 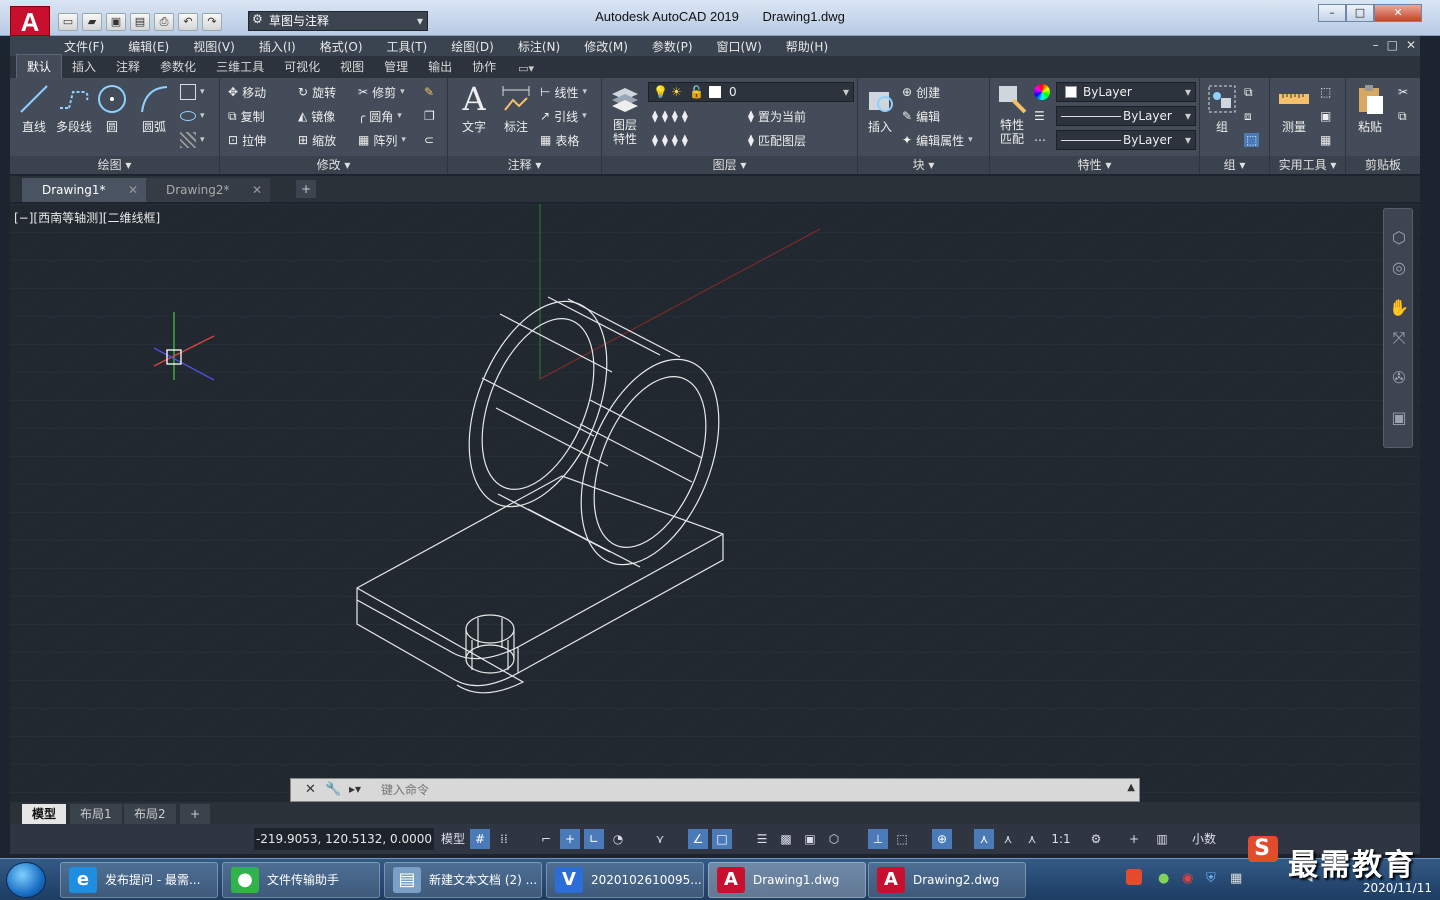 I want to click on draw-panel-title: 绘图 ▾, so click(x=114, y=165).